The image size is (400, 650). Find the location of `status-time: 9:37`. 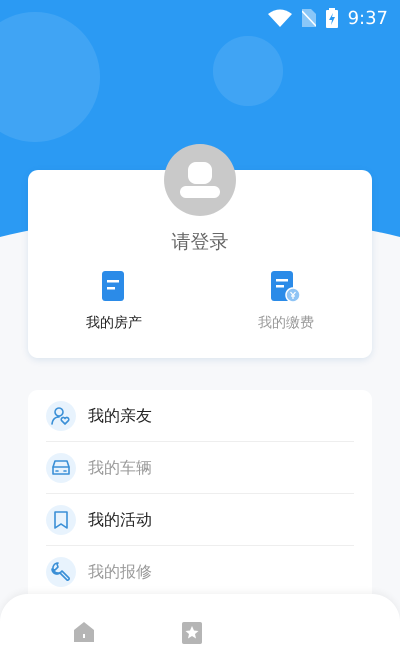

status-time: 9:37 is located at coordinates (368, 18).